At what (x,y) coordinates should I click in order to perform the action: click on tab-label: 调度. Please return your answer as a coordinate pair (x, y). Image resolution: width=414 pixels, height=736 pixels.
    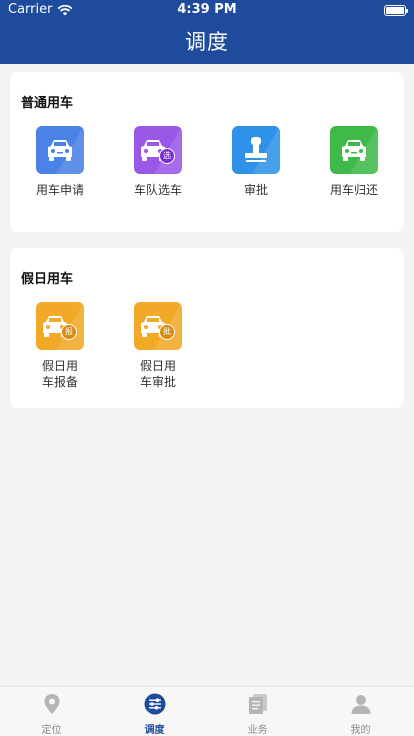
    Looking at the image, I should click on (154, 730).